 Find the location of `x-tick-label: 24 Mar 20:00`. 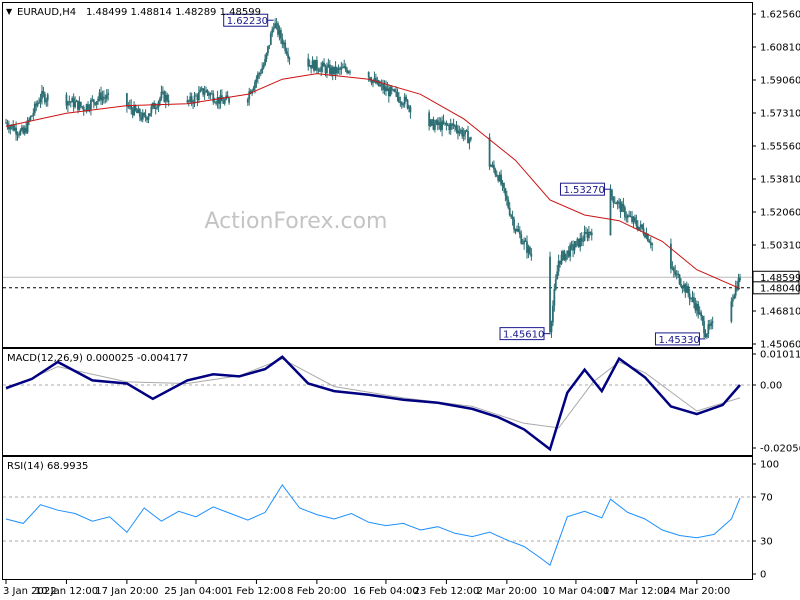

x-tick-label: 24 Mar 20:00 is located at coordinates (696, 591).